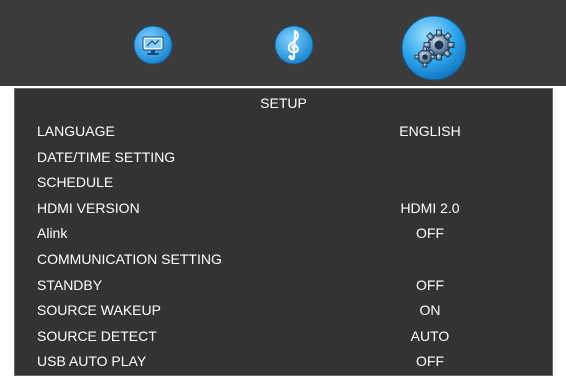 This screenshot has height=381, width=566. What do you see at coordinates (283, 210) in the screenshot?
I see `menu-item-hdmi-version: HDMI VERSION HDMI 2.0` at bounding box center [283, 210].